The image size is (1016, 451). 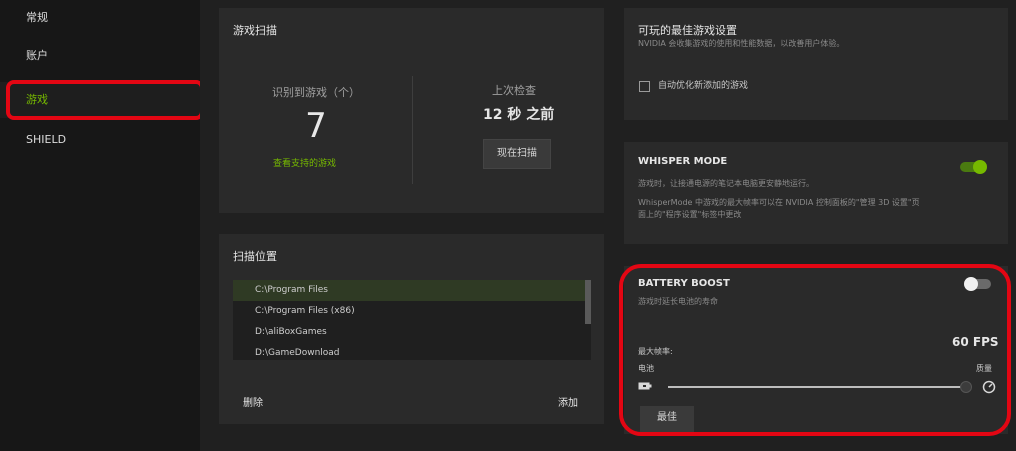 I want to click on fps-slider-thumb, so click(x=966, y=387).